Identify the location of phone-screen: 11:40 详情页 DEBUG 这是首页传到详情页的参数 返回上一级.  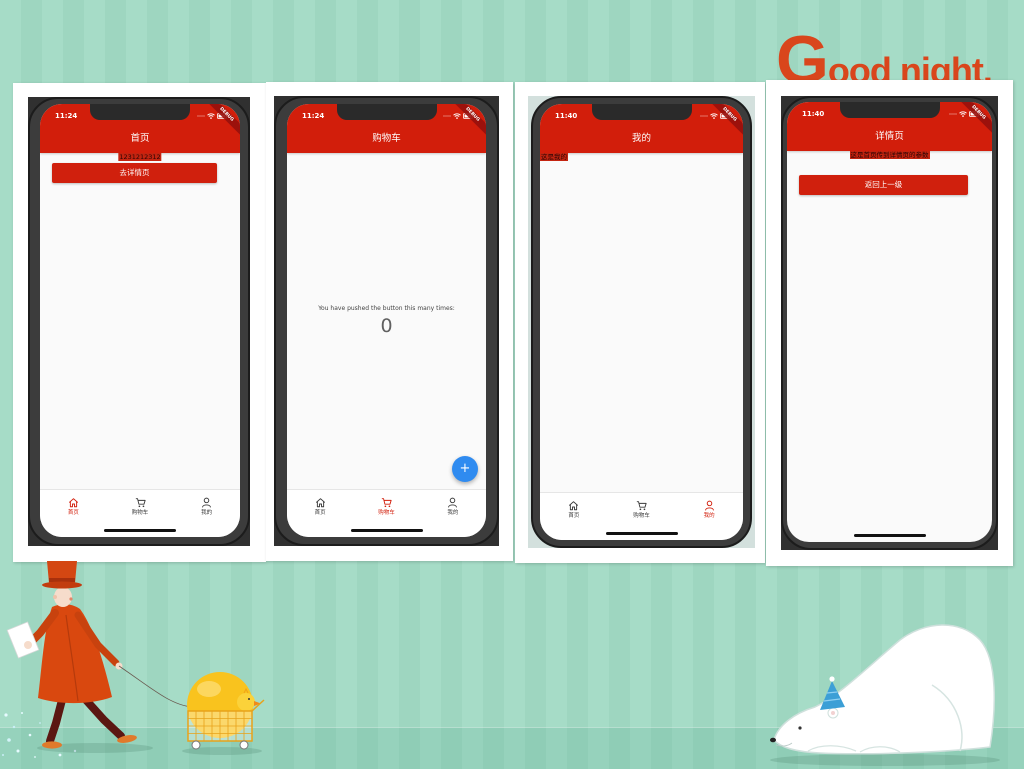
(889, 322).